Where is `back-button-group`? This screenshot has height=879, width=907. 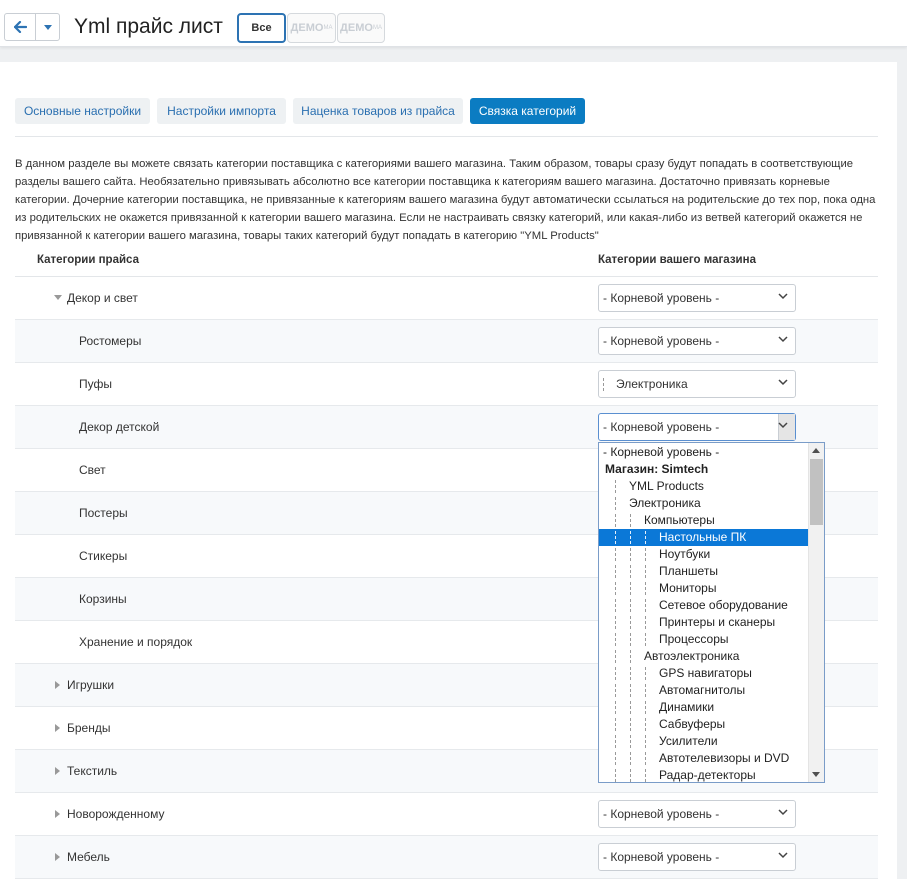
back-button-group is located at coordinates (32, 27).